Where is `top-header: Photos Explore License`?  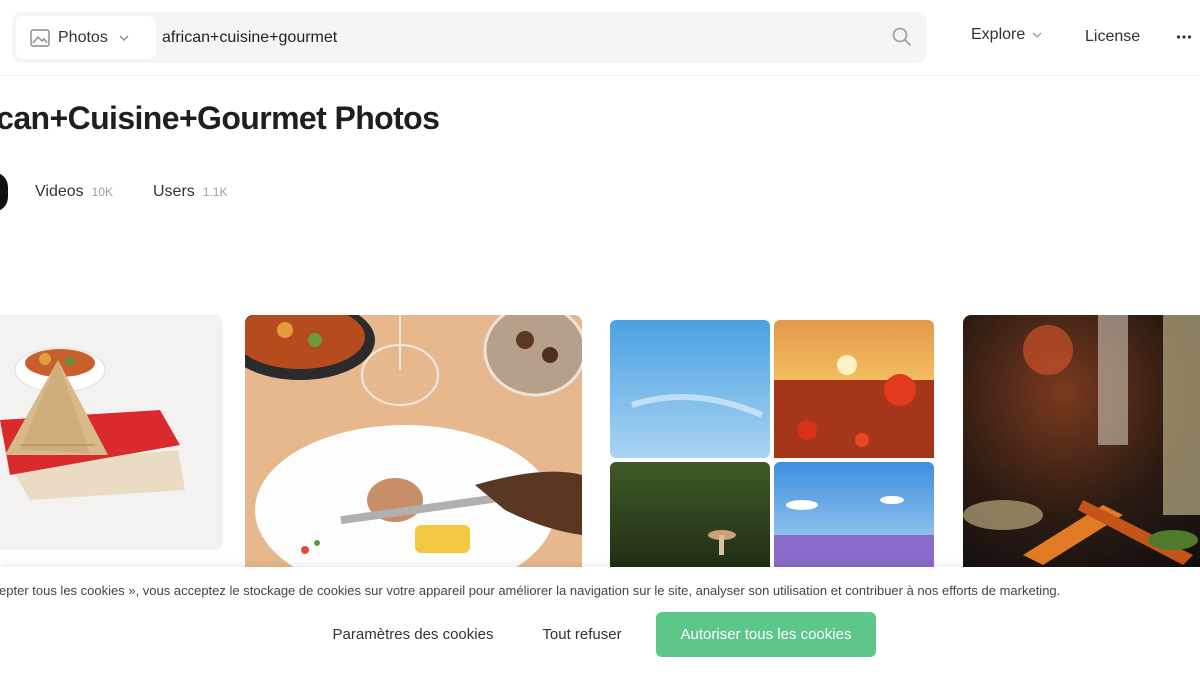 top-header: Photos Explore License is located at coordinates (600, 38).